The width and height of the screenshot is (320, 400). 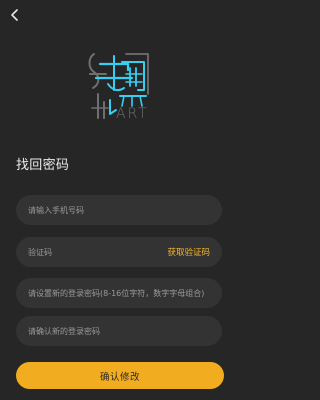 I want to click on back-button, so click(x=15, y=15).